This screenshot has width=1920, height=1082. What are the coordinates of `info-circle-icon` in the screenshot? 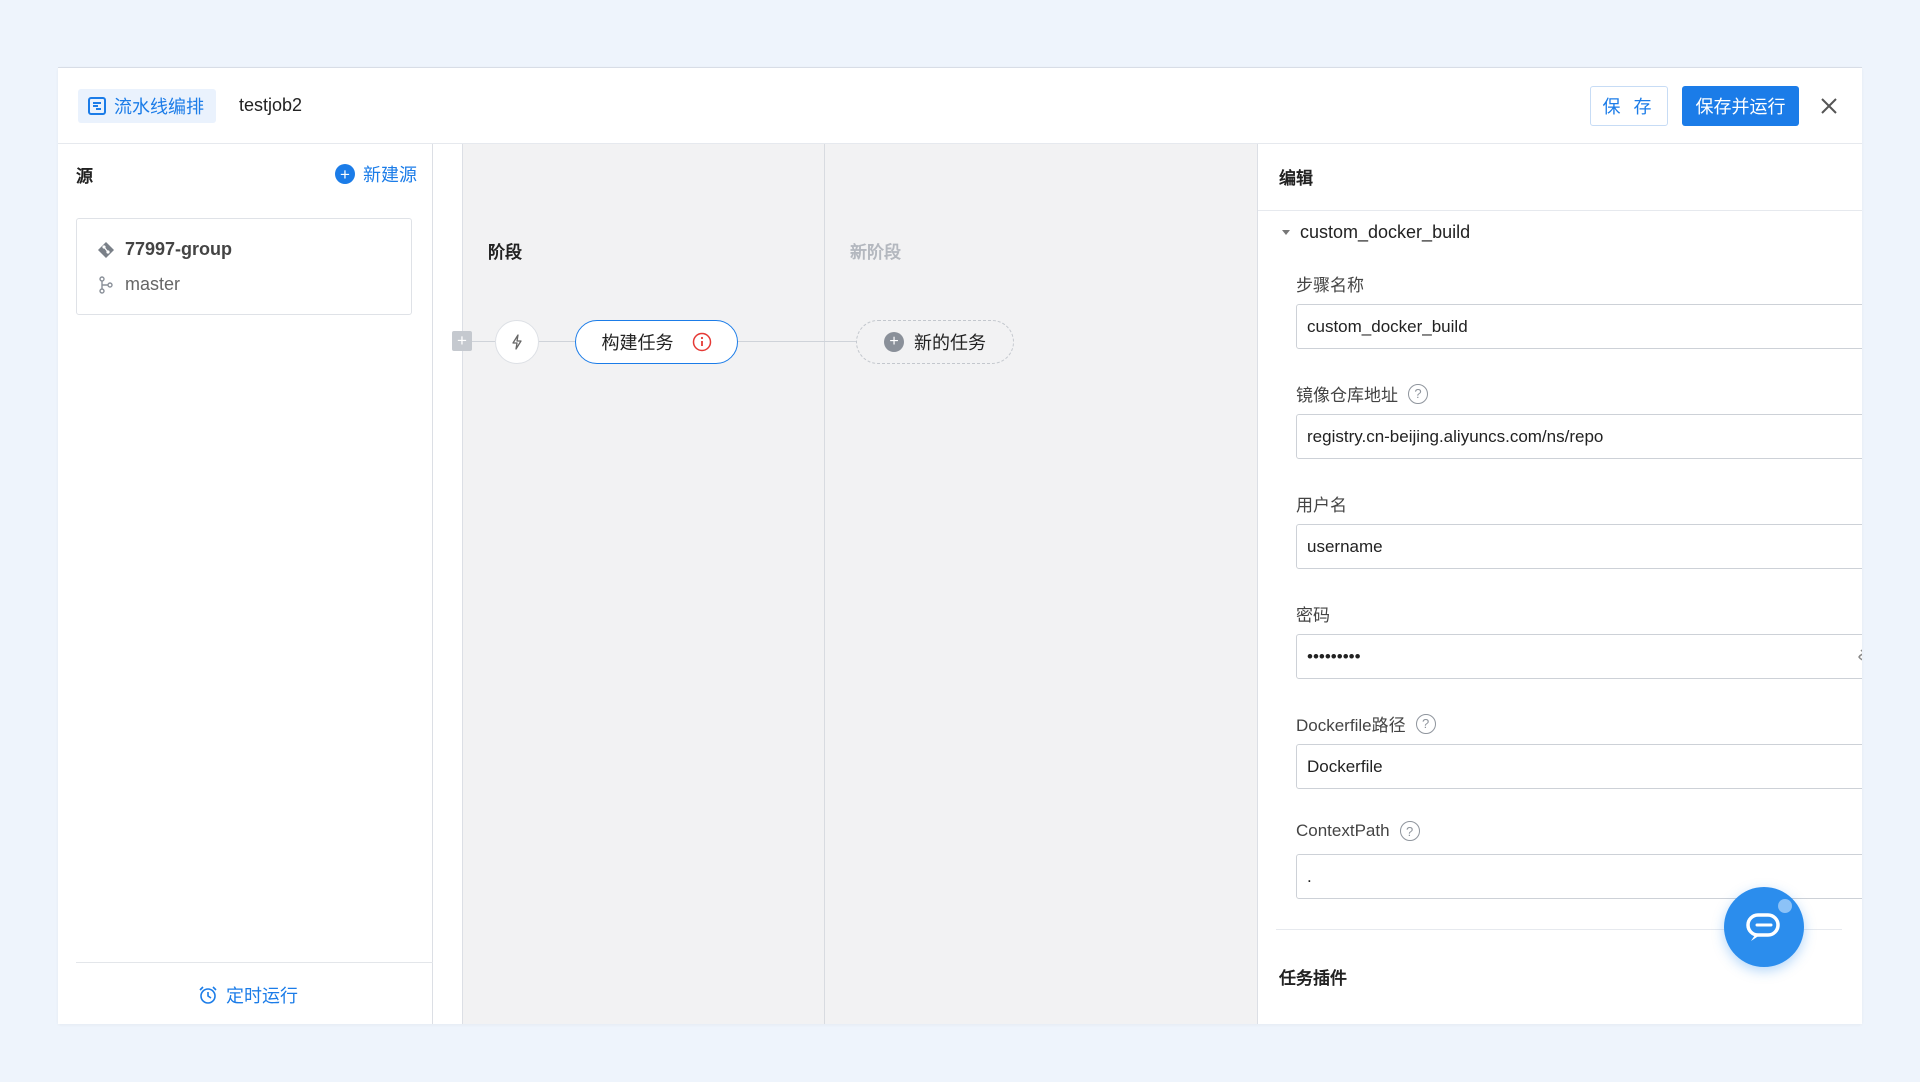 It's located at (701, 342).